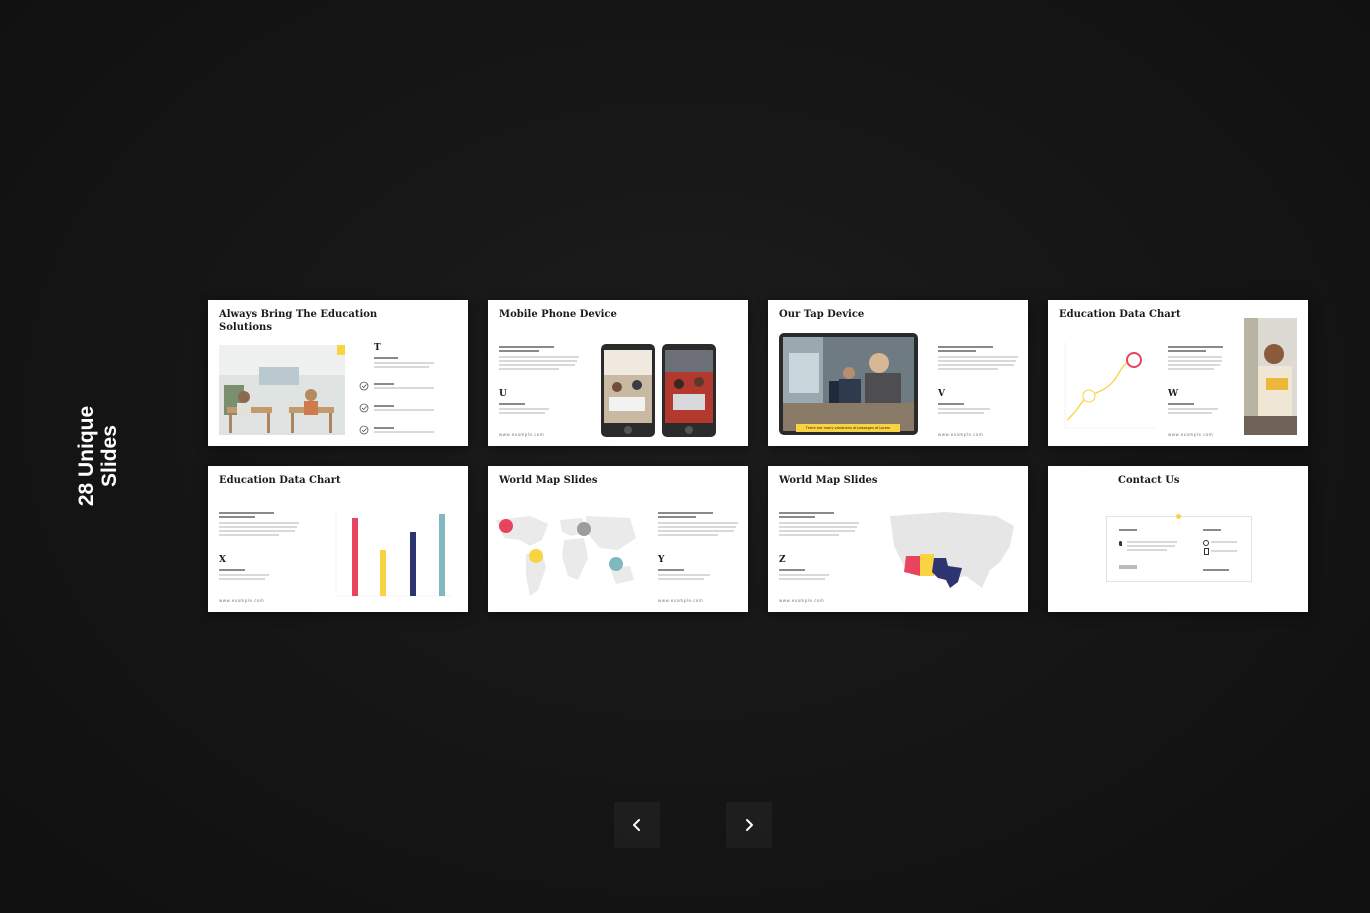 This screenshot has height=913, width=1370. What do you see at coordinates (941, 394) in the screenshot?
I see `slide-letter: V` at bounding box center [941, 394].